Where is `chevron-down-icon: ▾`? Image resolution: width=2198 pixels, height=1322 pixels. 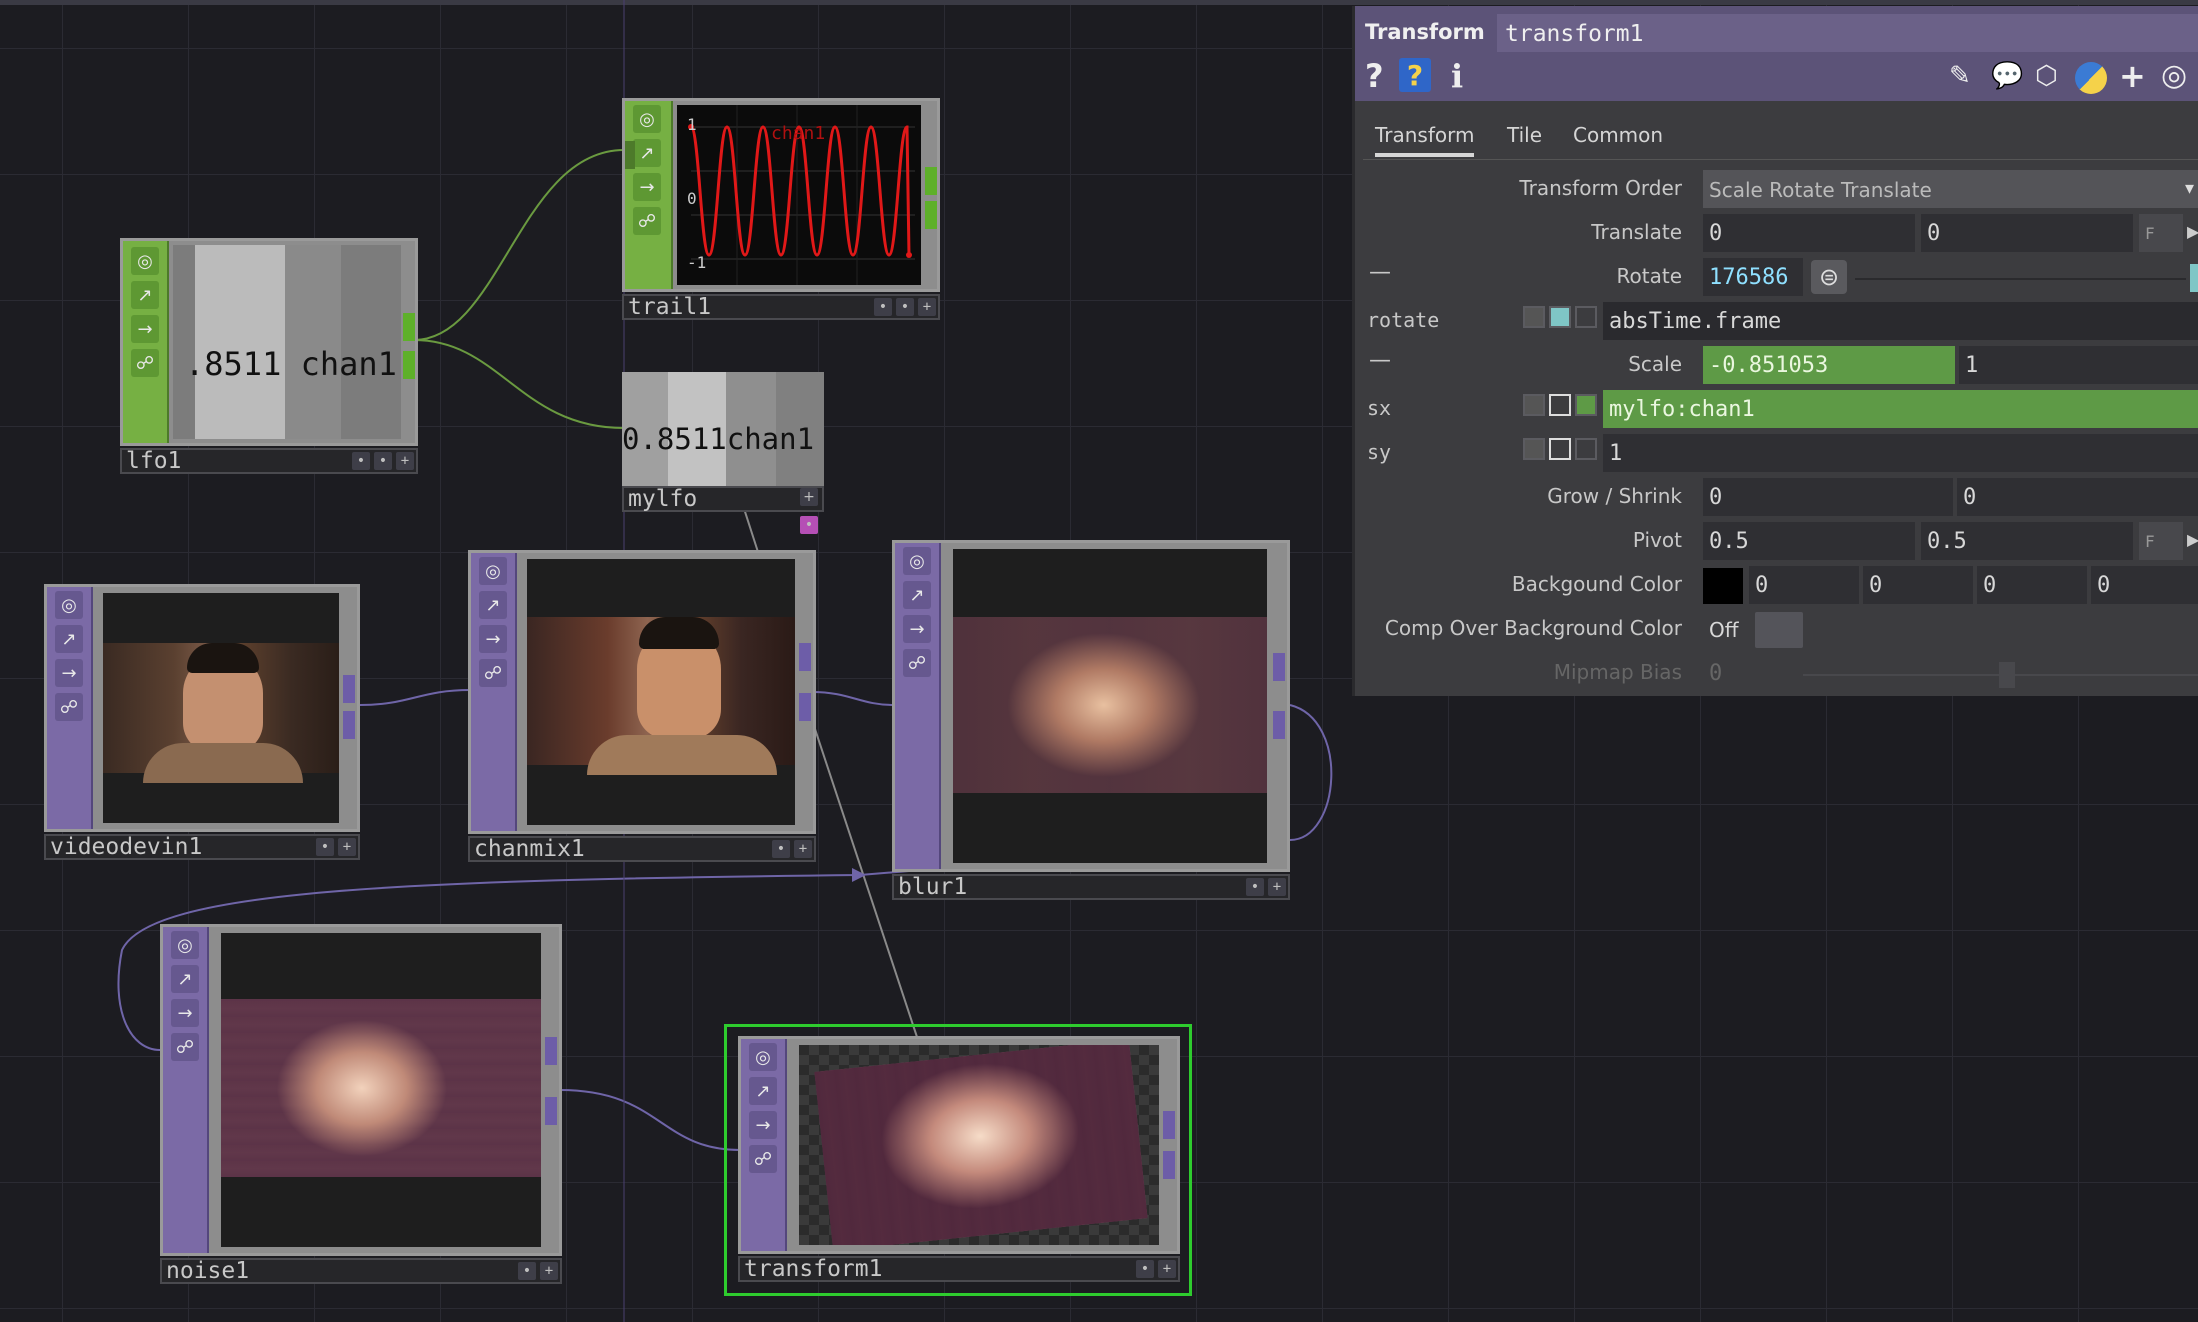
chevron-down-icon: ▾ is located at coordinates (2189, 188).